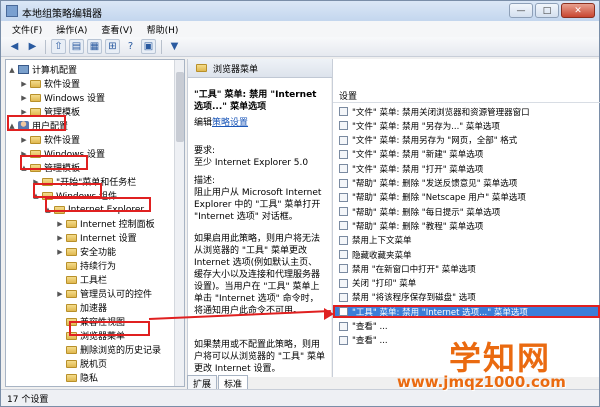  What do you see at coordinates (77, 377) in the screenshot?
I see `tree-node: 隐私` at bounding box center [77, 377].